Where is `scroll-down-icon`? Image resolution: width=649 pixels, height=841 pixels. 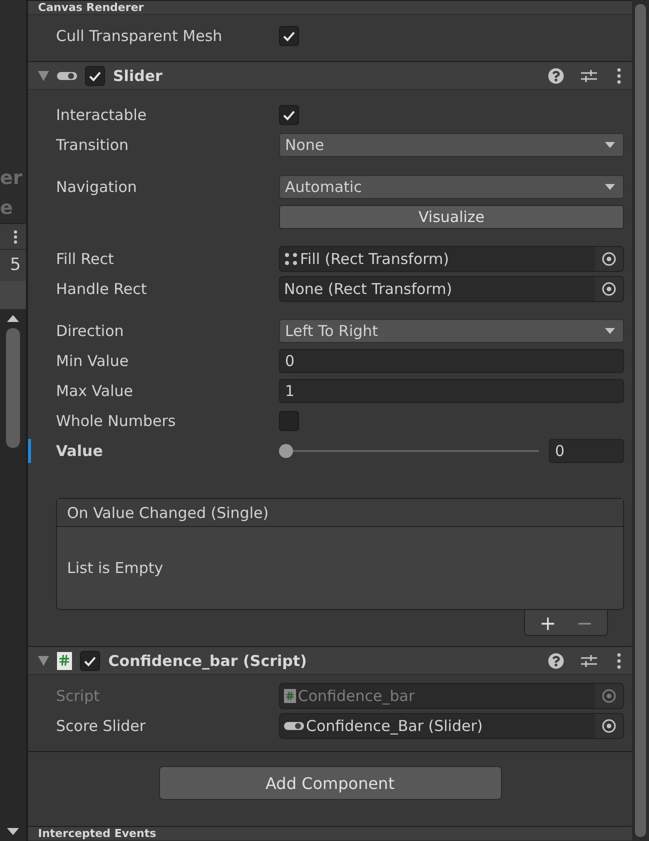
scroll-down-icon is located at coordinates (13, 831).